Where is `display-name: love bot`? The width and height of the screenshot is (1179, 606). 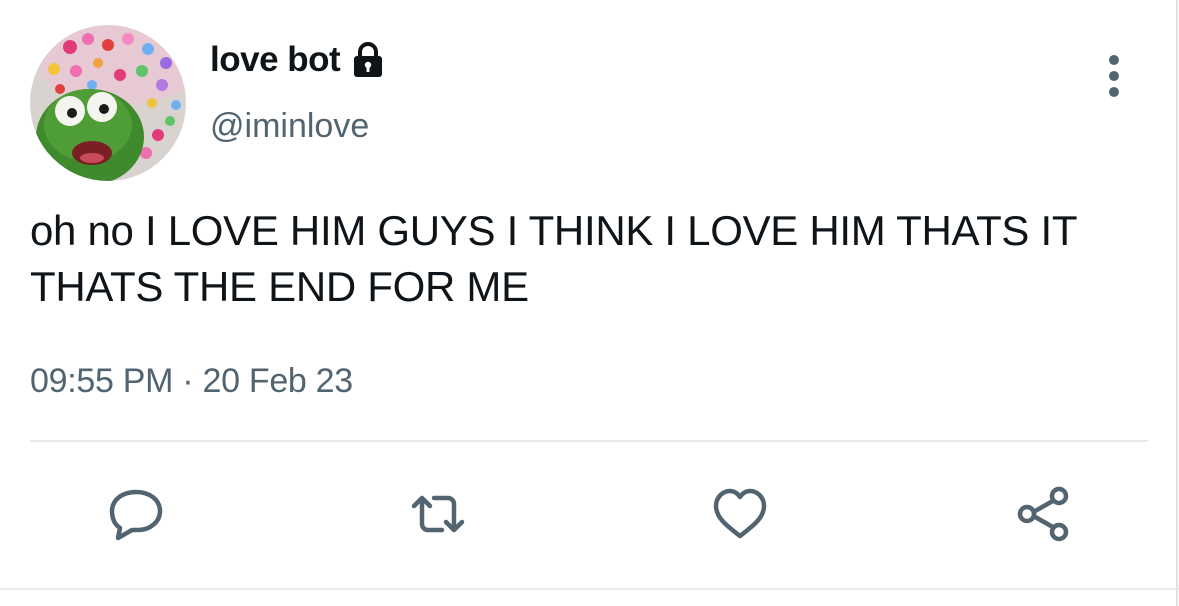 display-name: love bot is located at coordinates (275, 60).